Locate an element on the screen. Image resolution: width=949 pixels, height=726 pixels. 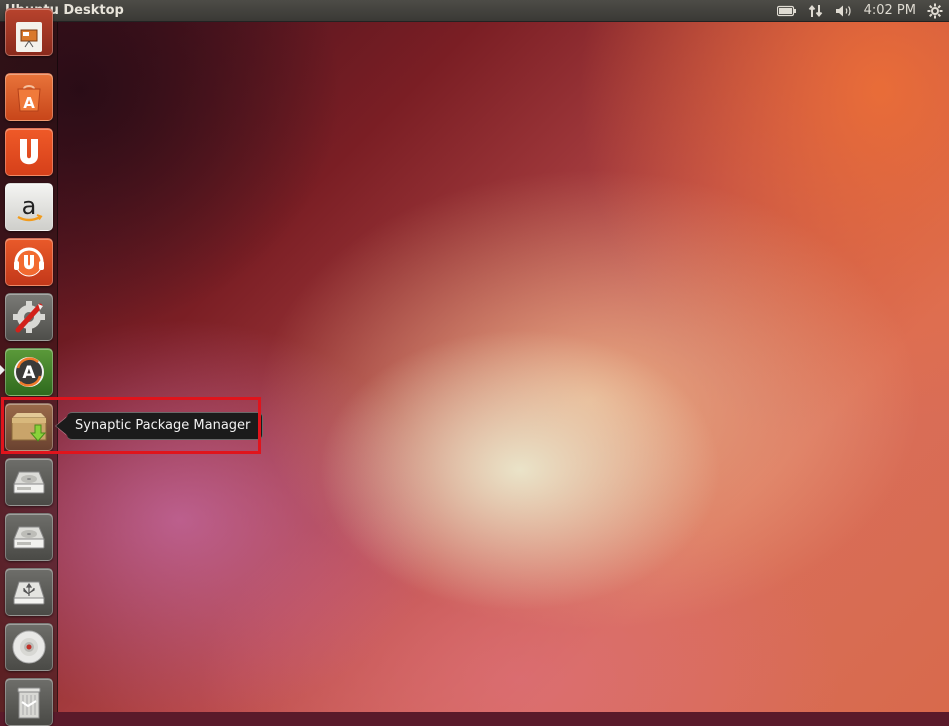
software-updater-icon: A is located at coordinates (29, 372).